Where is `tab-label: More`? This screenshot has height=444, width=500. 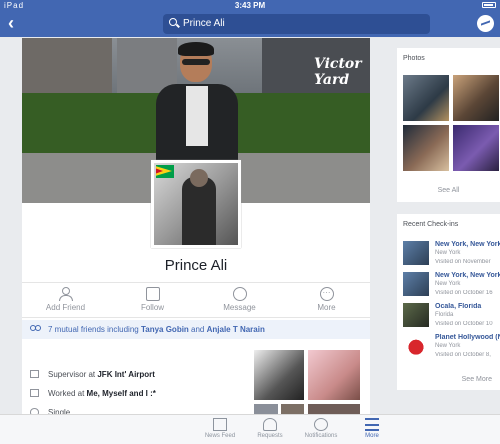
tab-label: More is located at coordinates (372, 436).